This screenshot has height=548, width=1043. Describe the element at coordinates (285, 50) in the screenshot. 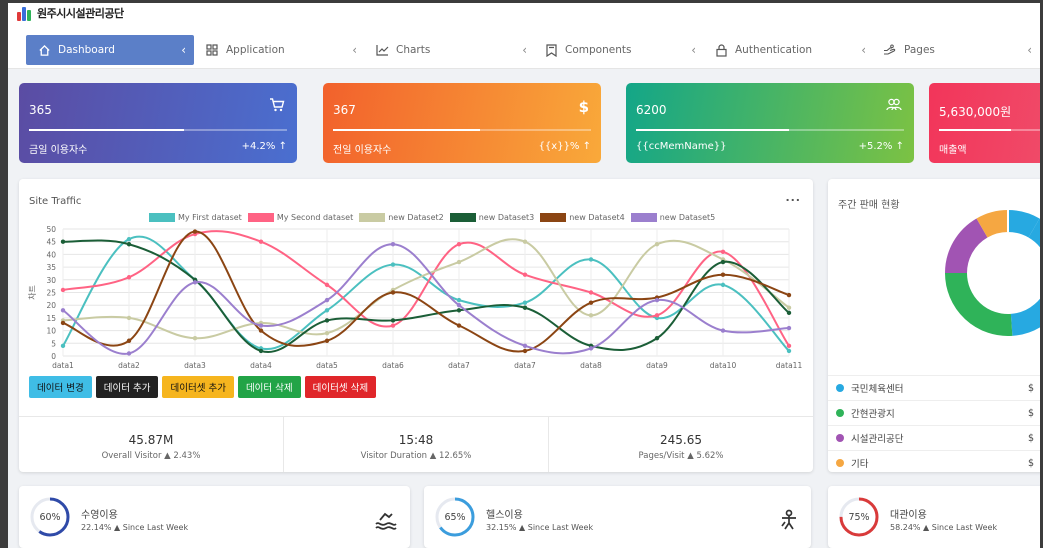

I see `nav-application: Application ‹` at that location.